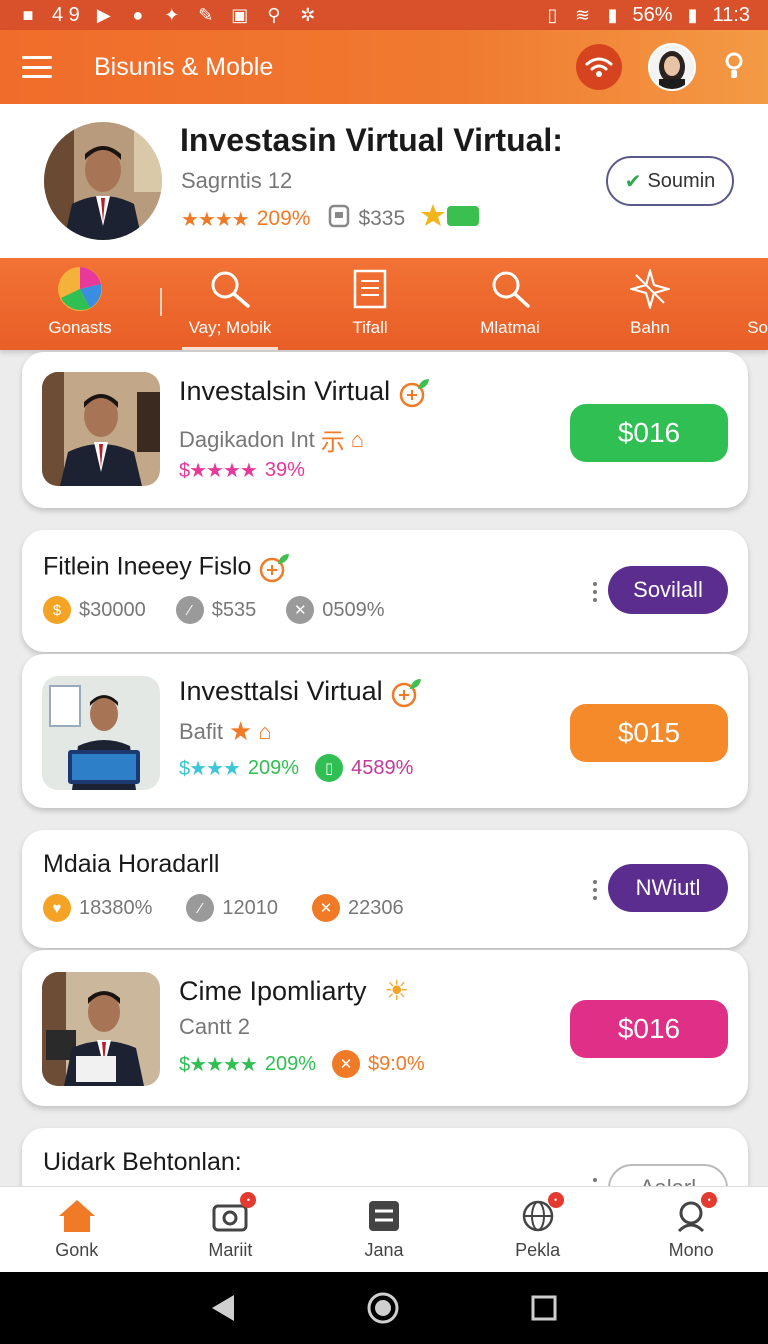 The width and height of the screenshot is (768, 1344). Describe the element at coordinates (672, 67) in the screenshot. I see `user-avatar` at that location.